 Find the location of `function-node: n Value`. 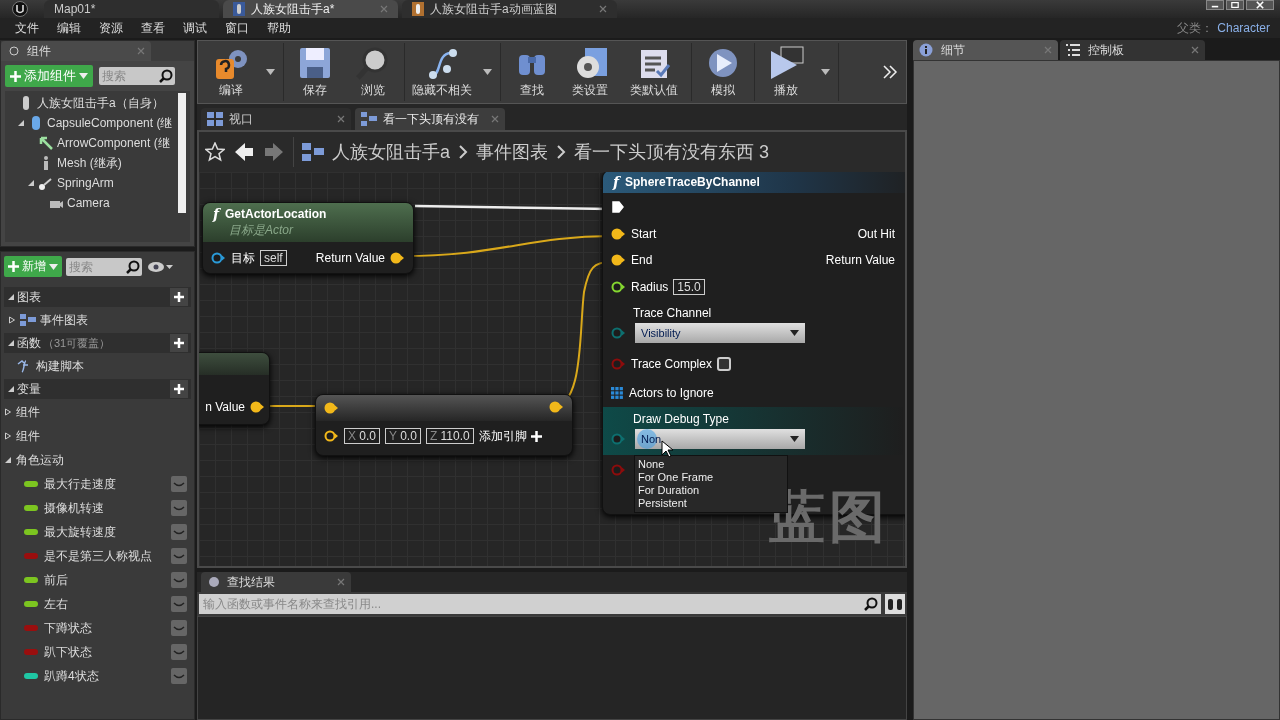

function-node: n Value is located at coordinates (234, 388).